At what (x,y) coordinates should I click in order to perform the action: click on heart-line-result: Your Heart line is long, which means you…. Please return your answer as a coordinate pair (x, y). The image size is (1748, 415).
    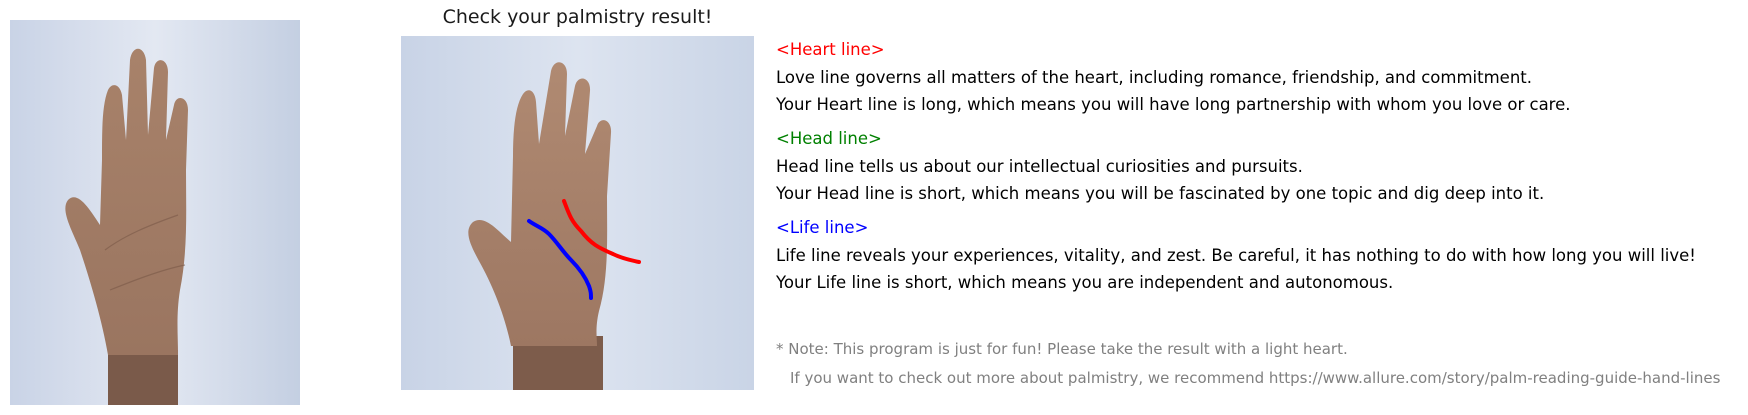
    Looking at the image, I should click on (1173, 104).